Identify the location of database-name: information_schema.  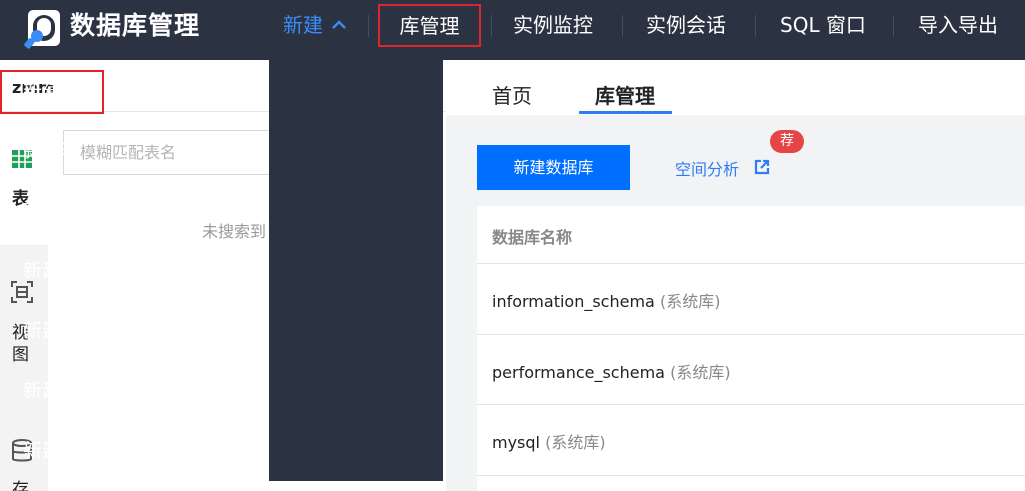
(573, 301).